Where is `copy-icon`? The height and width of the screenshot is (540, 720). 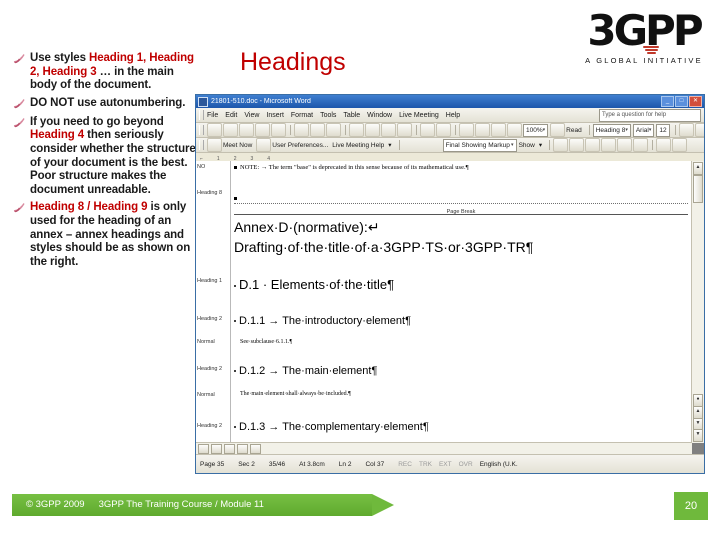 copy-icon is located at coordinates (372, 130).